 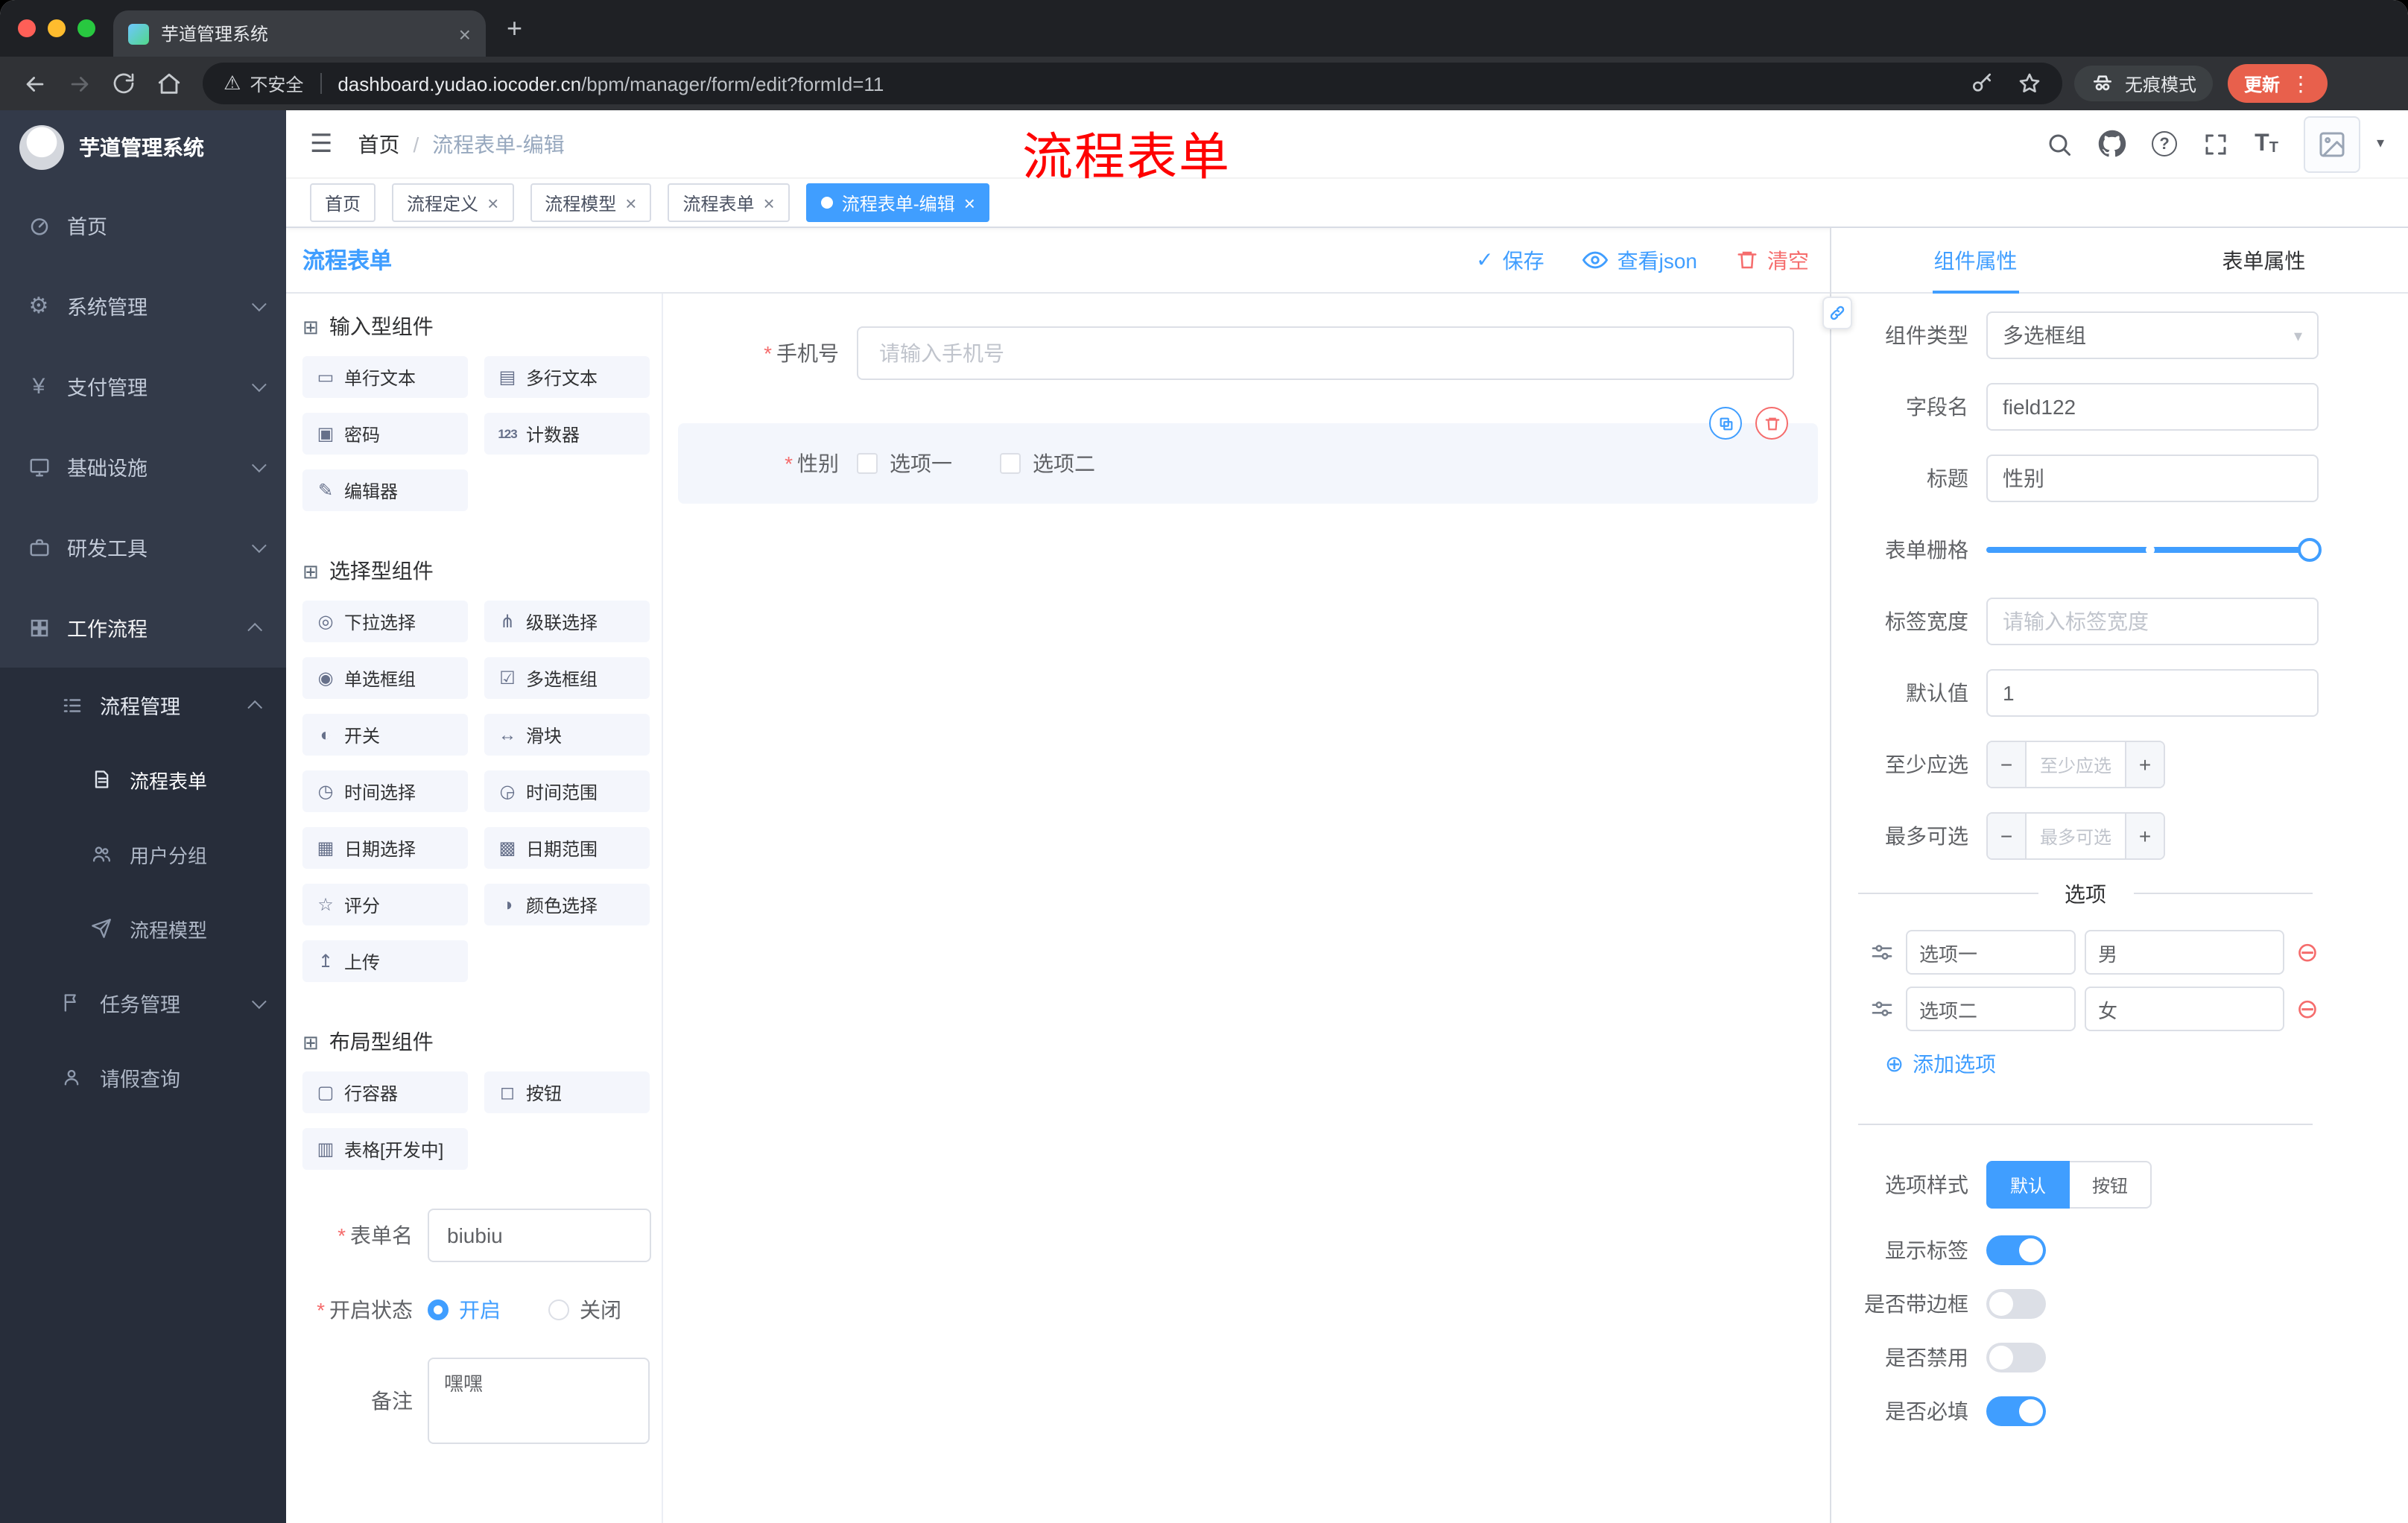 I want to click on sidebar-item-leave-query: 请假查询, so click(x=143, y=1077).